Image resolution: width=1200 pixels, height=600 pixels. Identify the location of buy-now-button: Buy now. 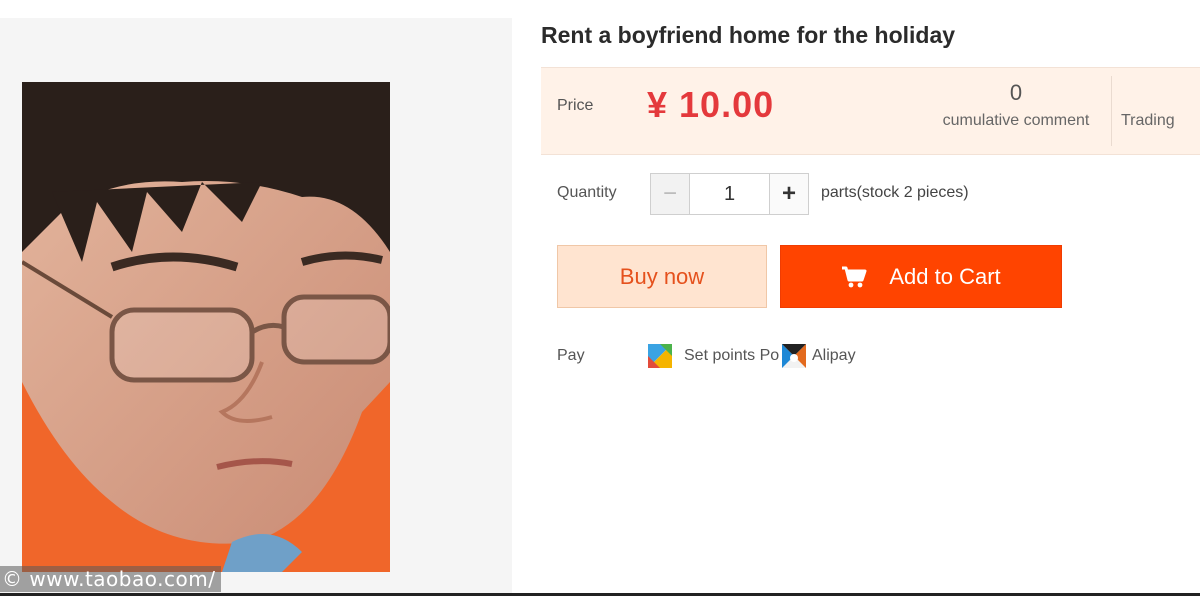
(662, 276).